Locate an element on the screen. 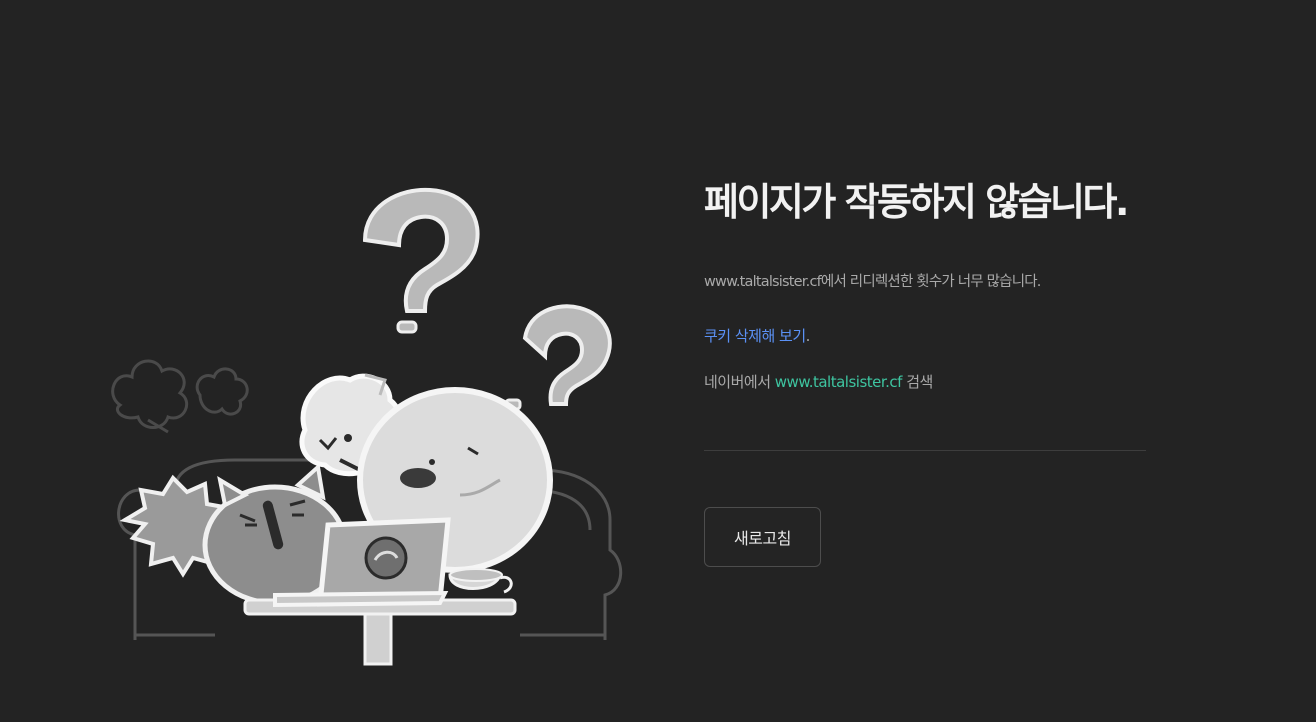 Image resolution: width=1316 pixels, height=722 pixels. question-mark-icon is located at coordinates (487, 299).